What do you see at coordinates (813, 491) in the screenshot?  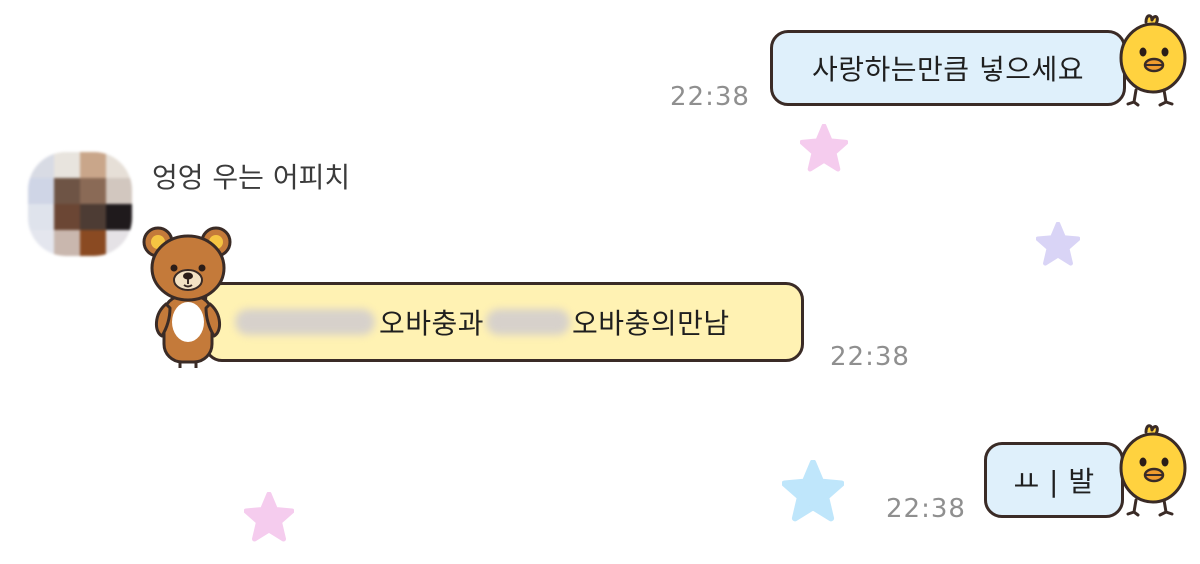 I see `blue-star-icon` at bounding box center [813, 491].